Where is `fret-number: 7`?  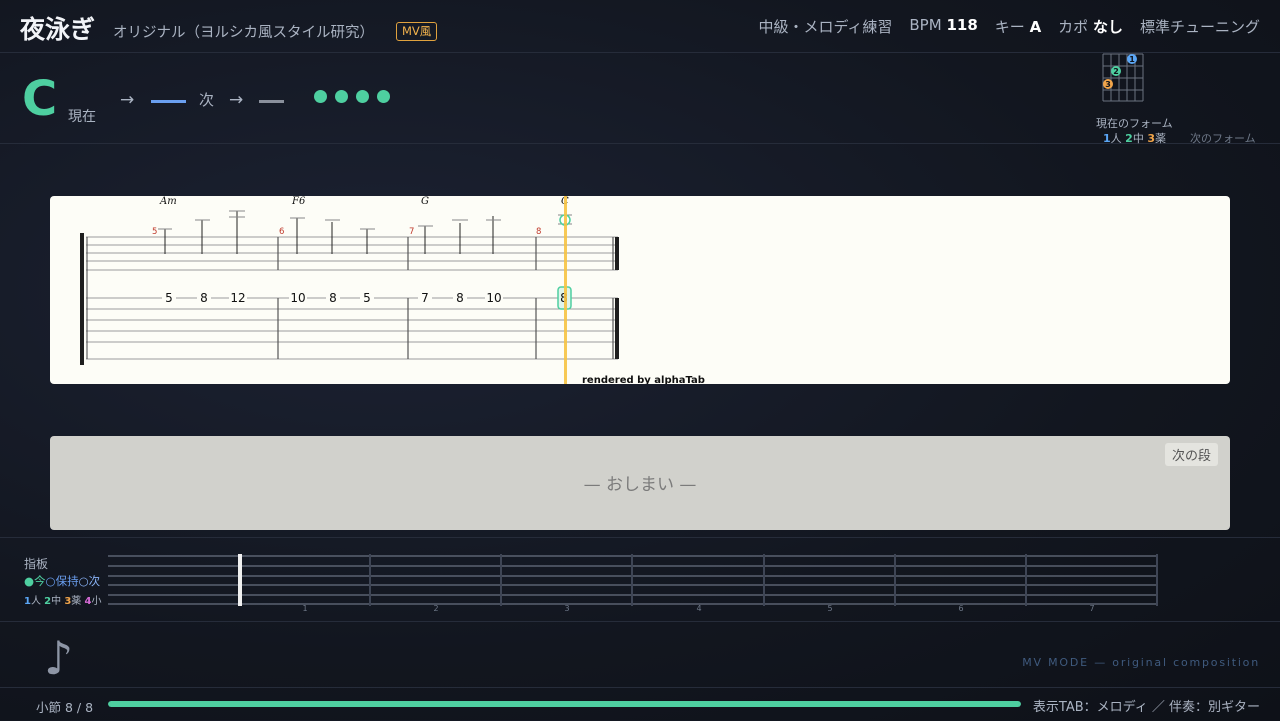 fret-number: 7 is located at coordinates (1091, 608).